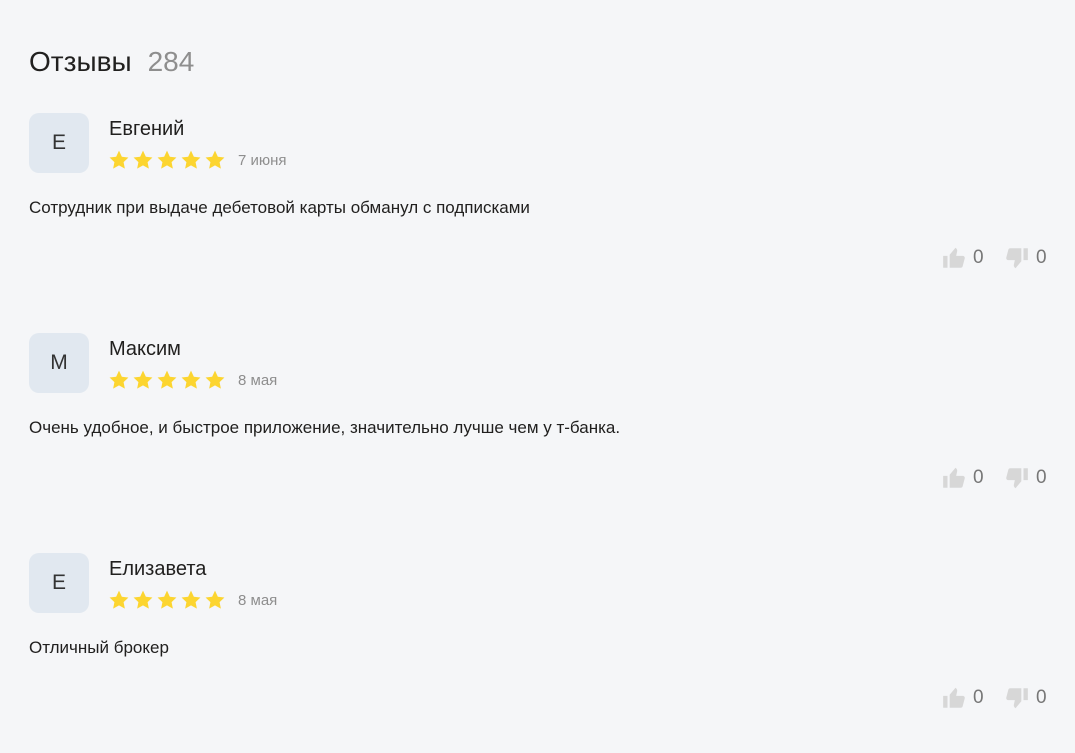  What do you see at coordinates (80, 61) in the screenshot?
I see `reviews-title: Отзывы` at bounding box center [80, 61].